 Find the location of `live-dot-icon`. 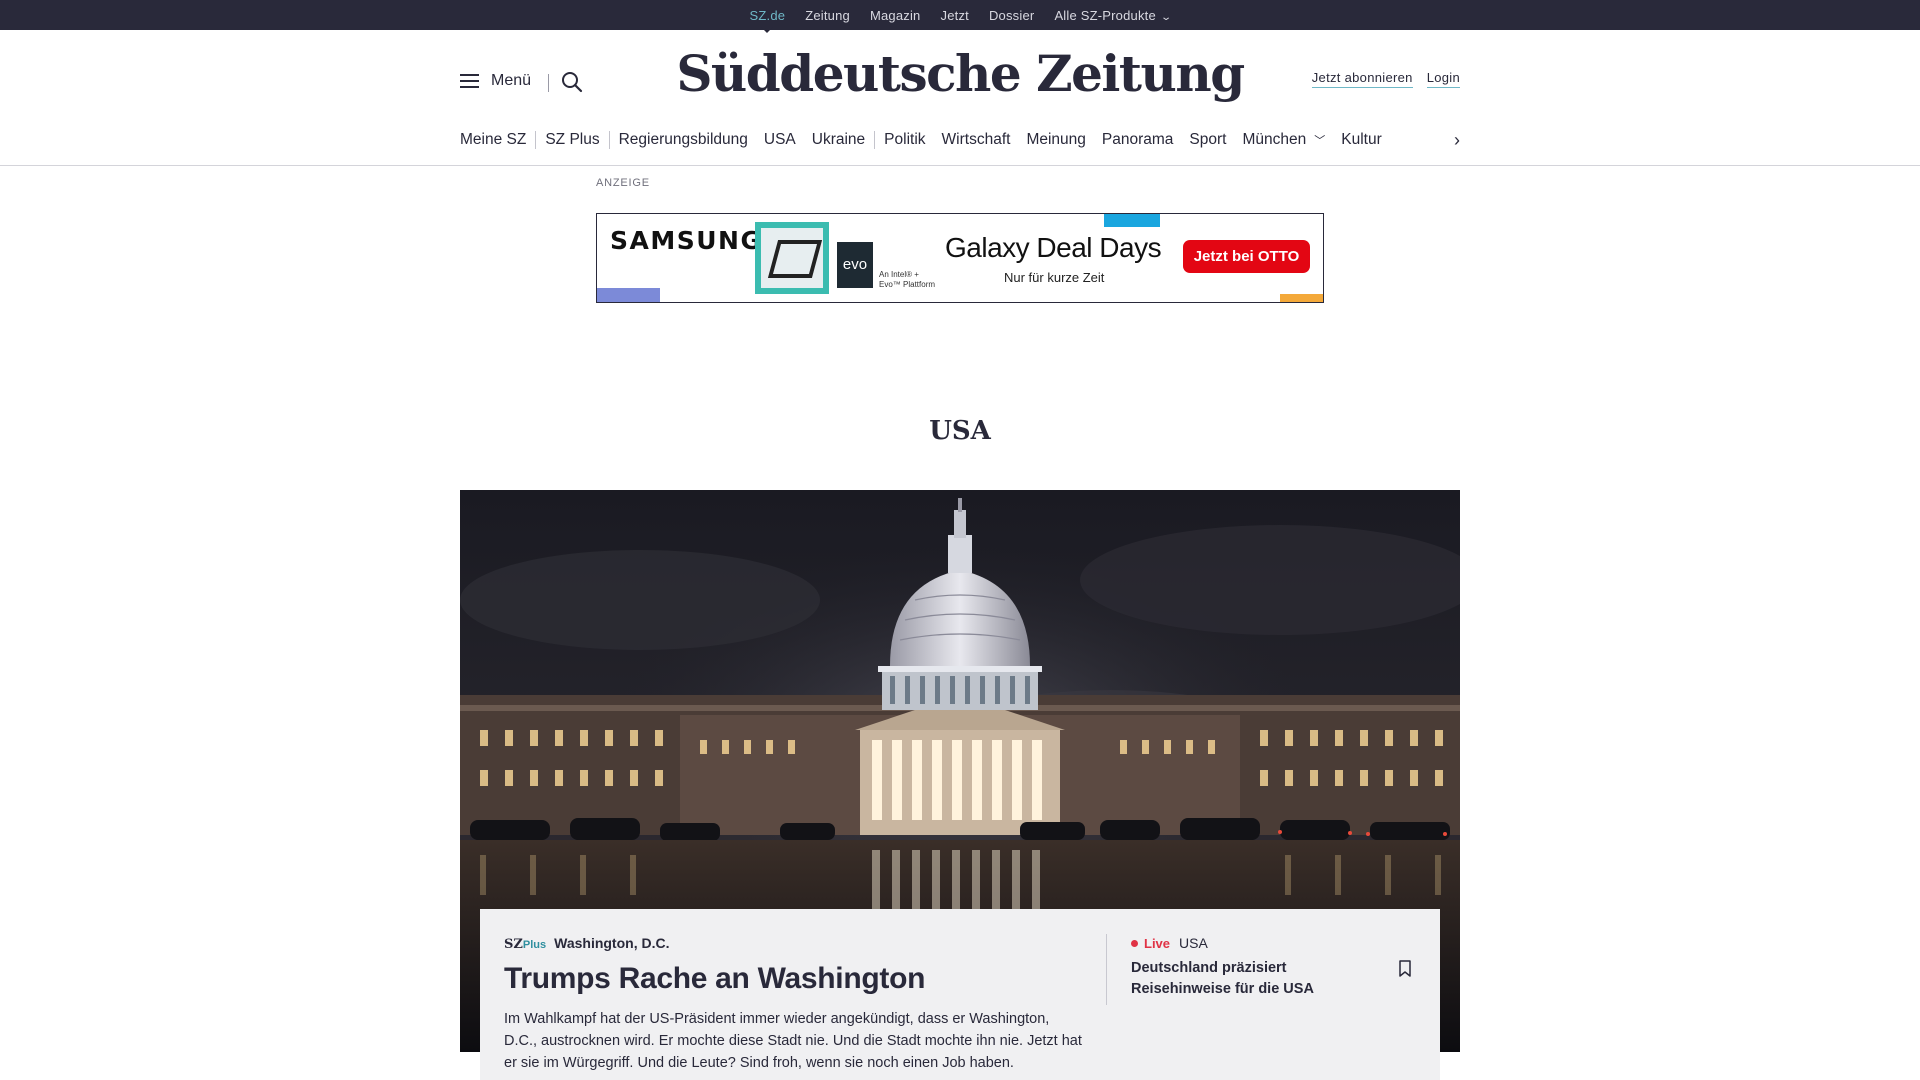

live-dot-icon is located at coordinates (1134, 943).